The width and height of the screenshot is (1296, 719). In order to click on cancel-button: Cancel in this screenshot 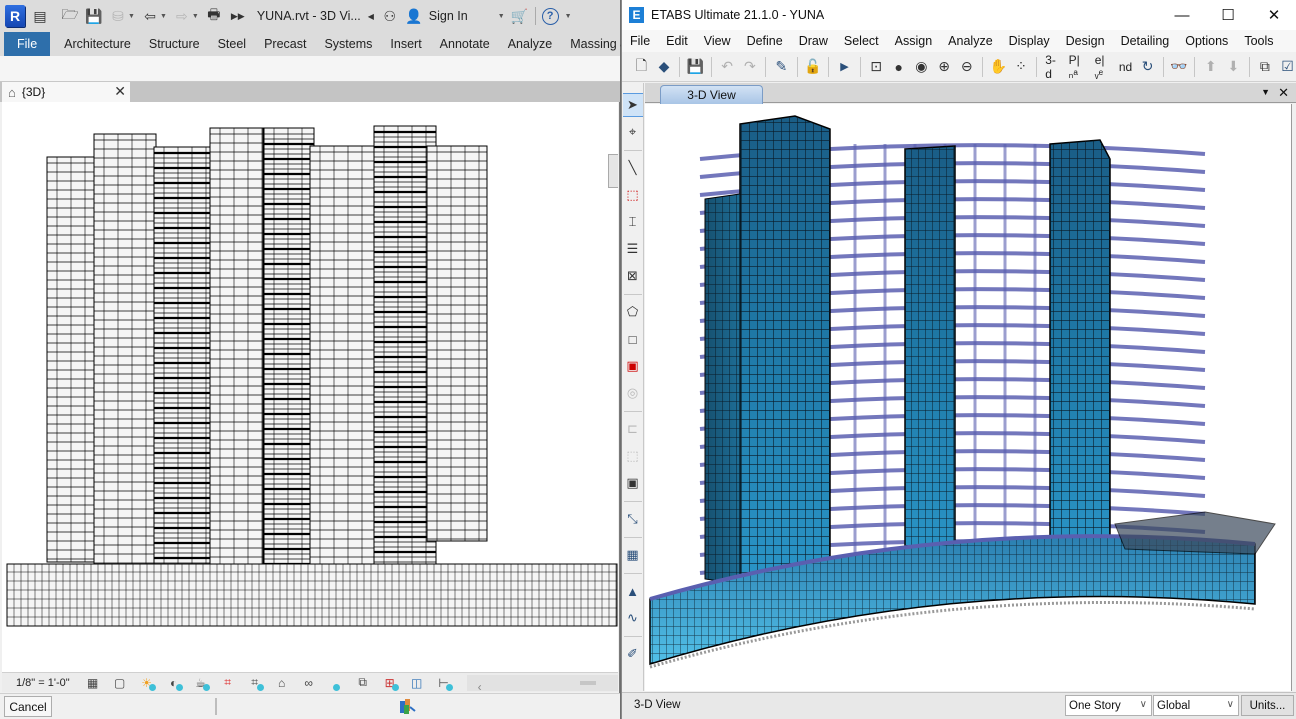, I will do `click(28, 706)`.